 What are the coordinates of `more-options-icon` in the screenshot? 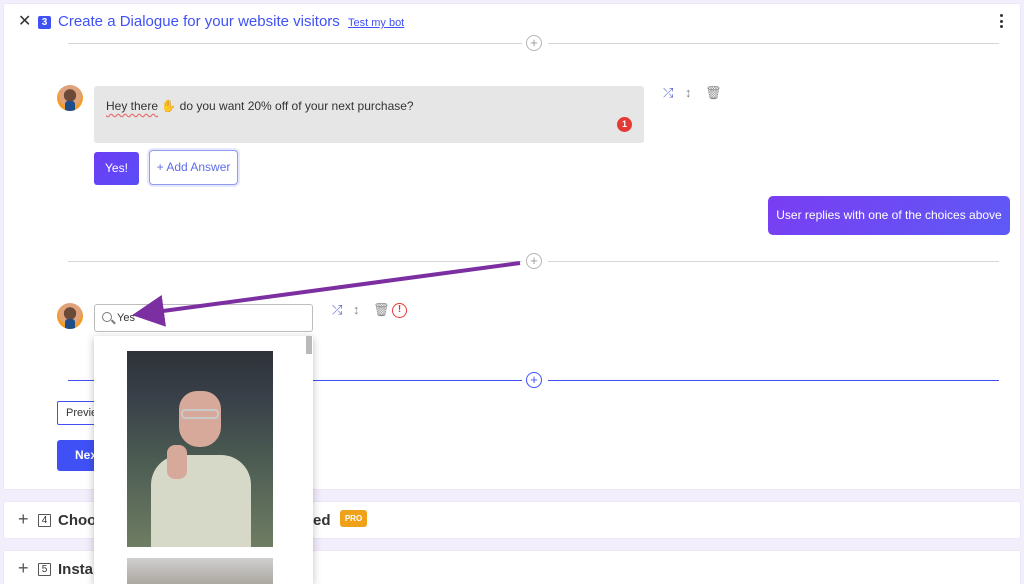 It's located at (1002, 22).